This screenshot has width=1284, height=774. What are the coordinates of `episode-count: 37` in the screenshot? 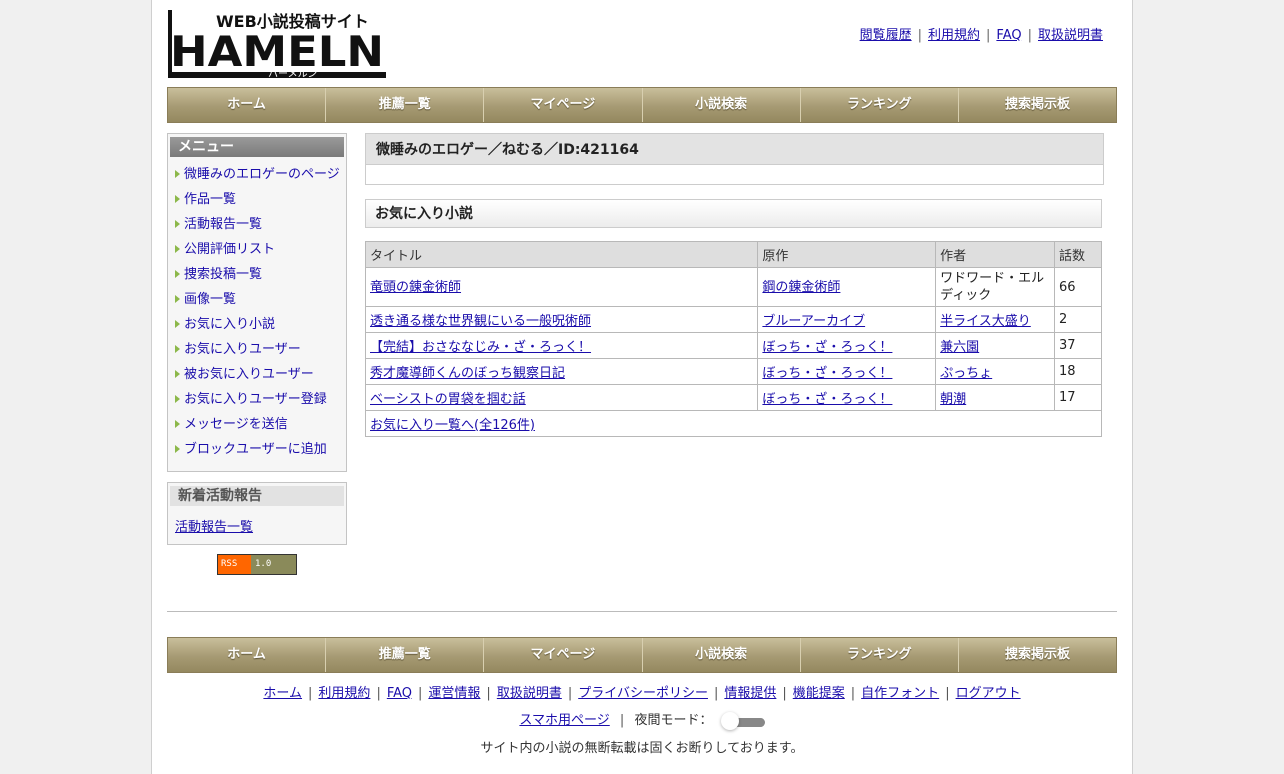 It's located at (1078, 345).